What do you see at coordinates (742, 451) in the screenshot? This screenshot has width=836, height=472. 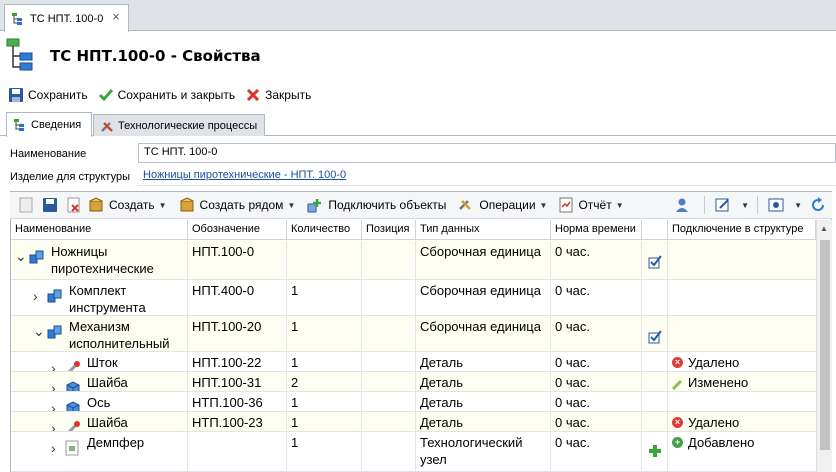 I see `cell-connection-status: + Добавлено` at bounding box center [742, 451].